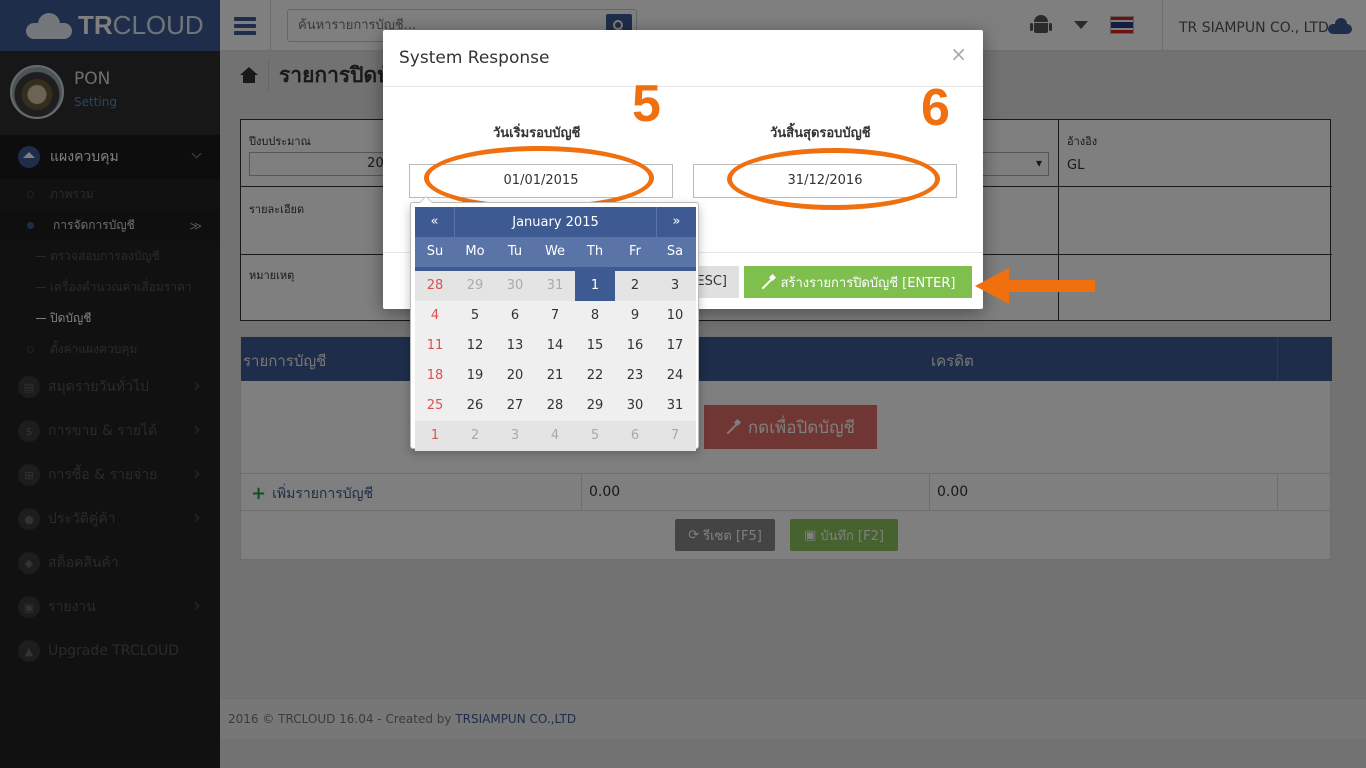  Describe the element at coordinates (635, 376) in the screenshot. I see `datepicker-day: 23` at that location.